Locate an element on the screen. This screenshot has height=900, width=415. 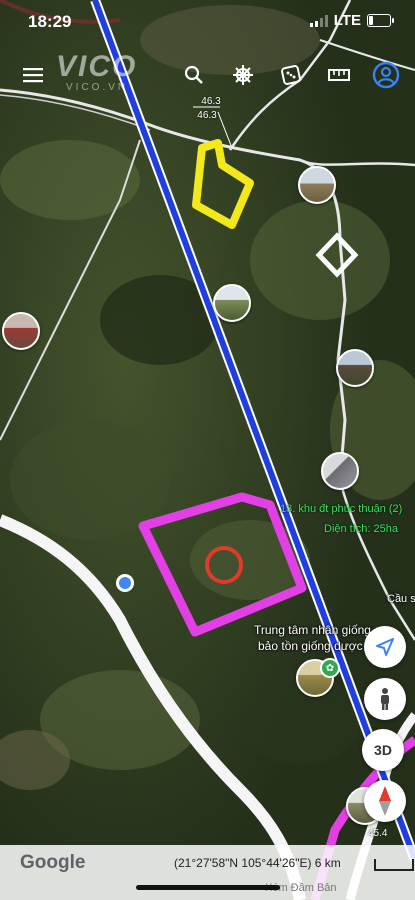
network-label: LTE is located at coordinates (347, 20).